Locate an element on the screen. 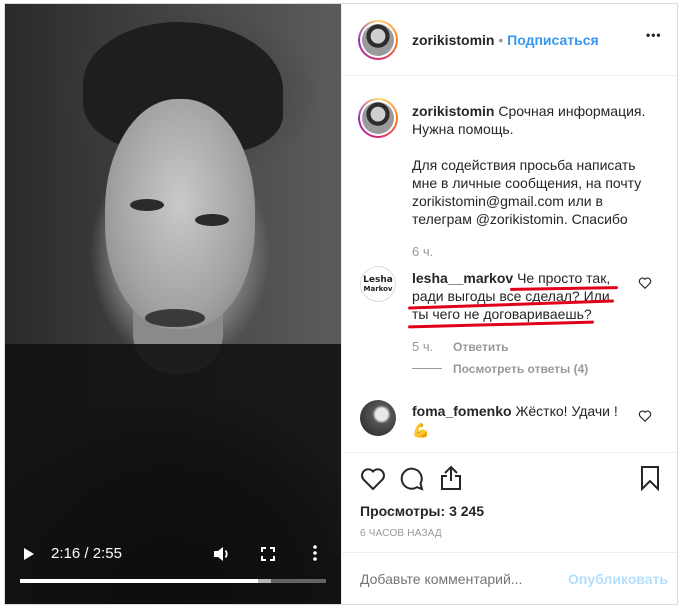 This screenshot has height=608, width=680. reply-button: Ответить is located at coordinates (480, 347).